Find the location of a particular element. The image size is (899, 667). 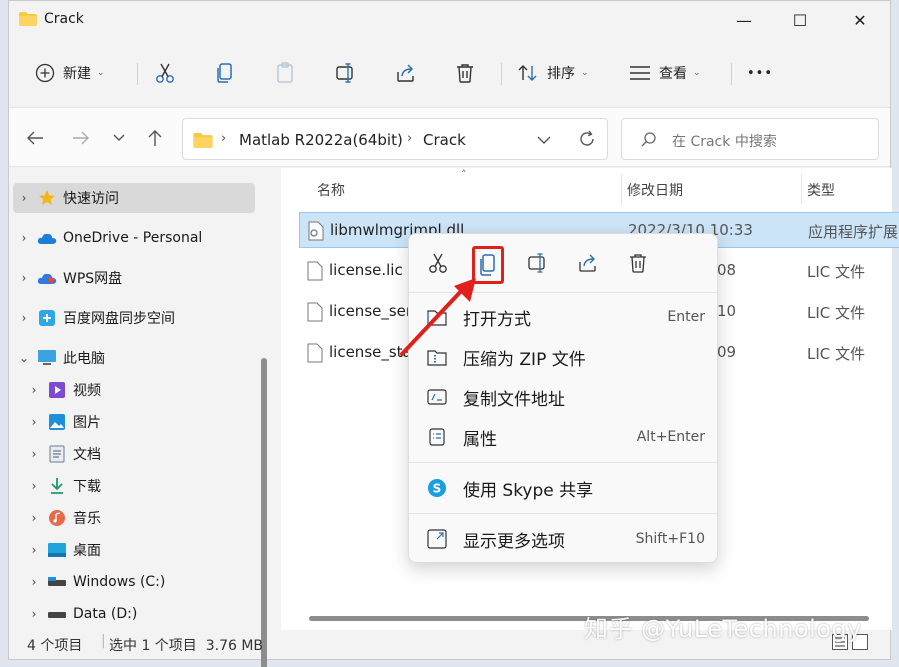

up-button is located at coordinates (155, 138).